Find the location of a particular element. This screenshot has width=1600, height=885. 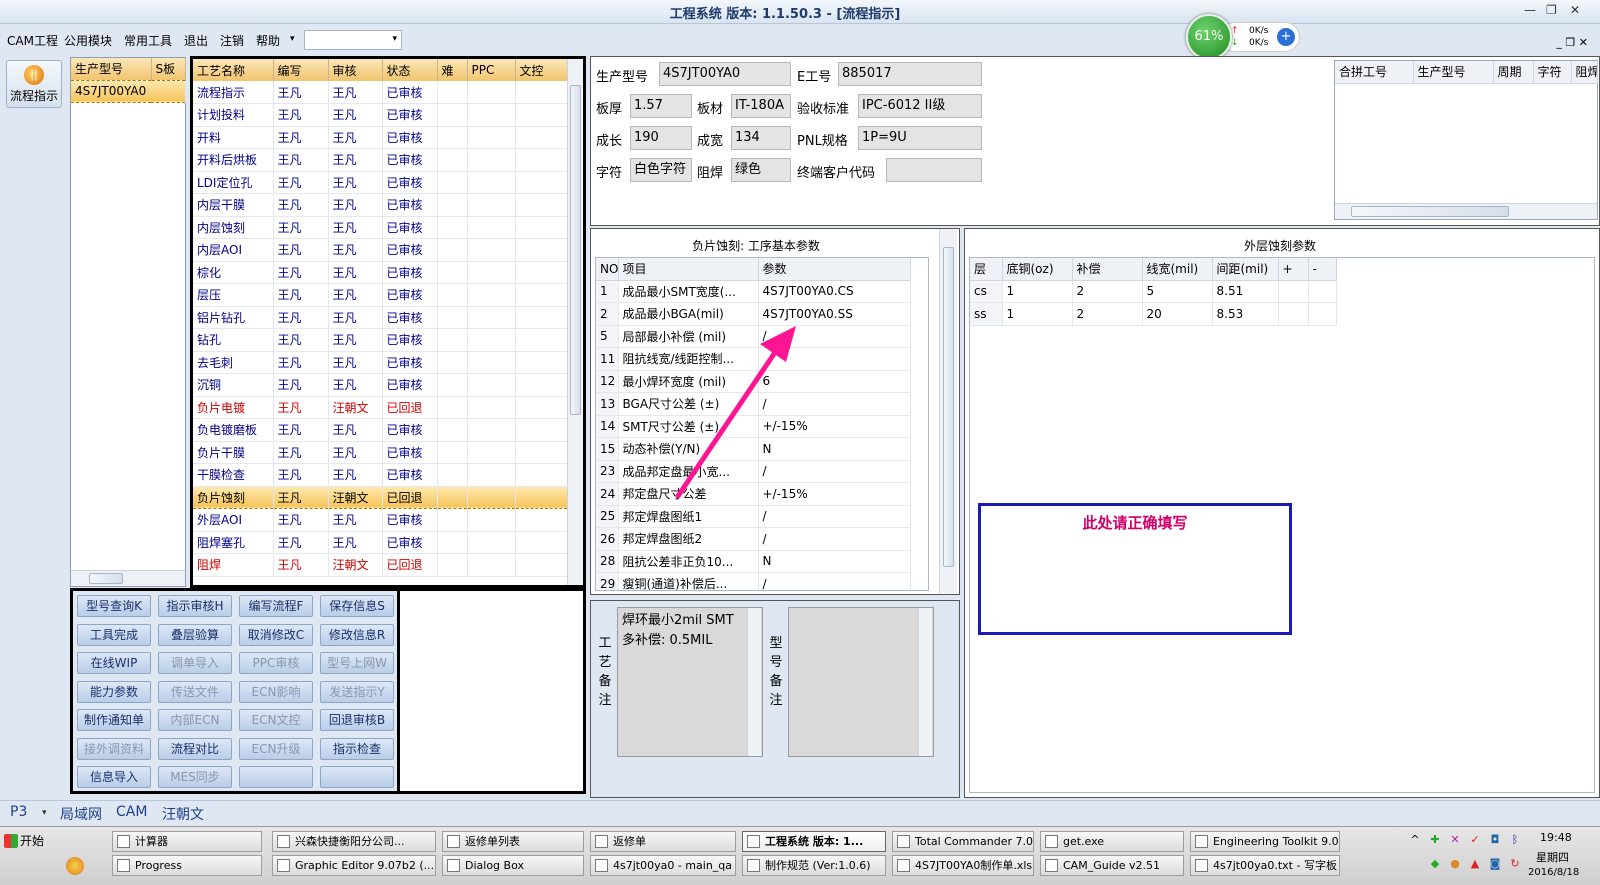

tray-close-icon: ✕ is located at coordinates (1455, 840).